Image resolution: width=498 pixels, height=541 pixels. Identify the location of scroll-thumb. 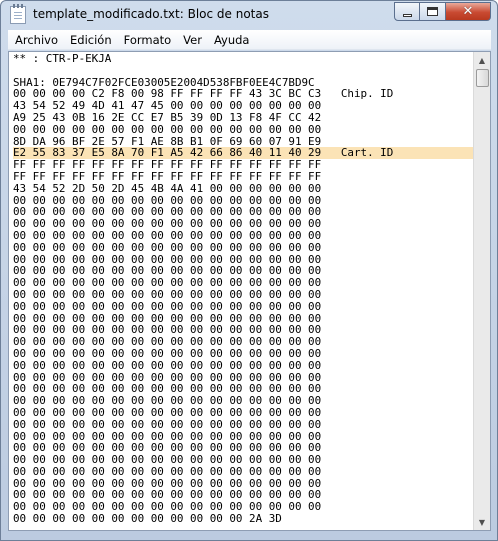
(482, 78).